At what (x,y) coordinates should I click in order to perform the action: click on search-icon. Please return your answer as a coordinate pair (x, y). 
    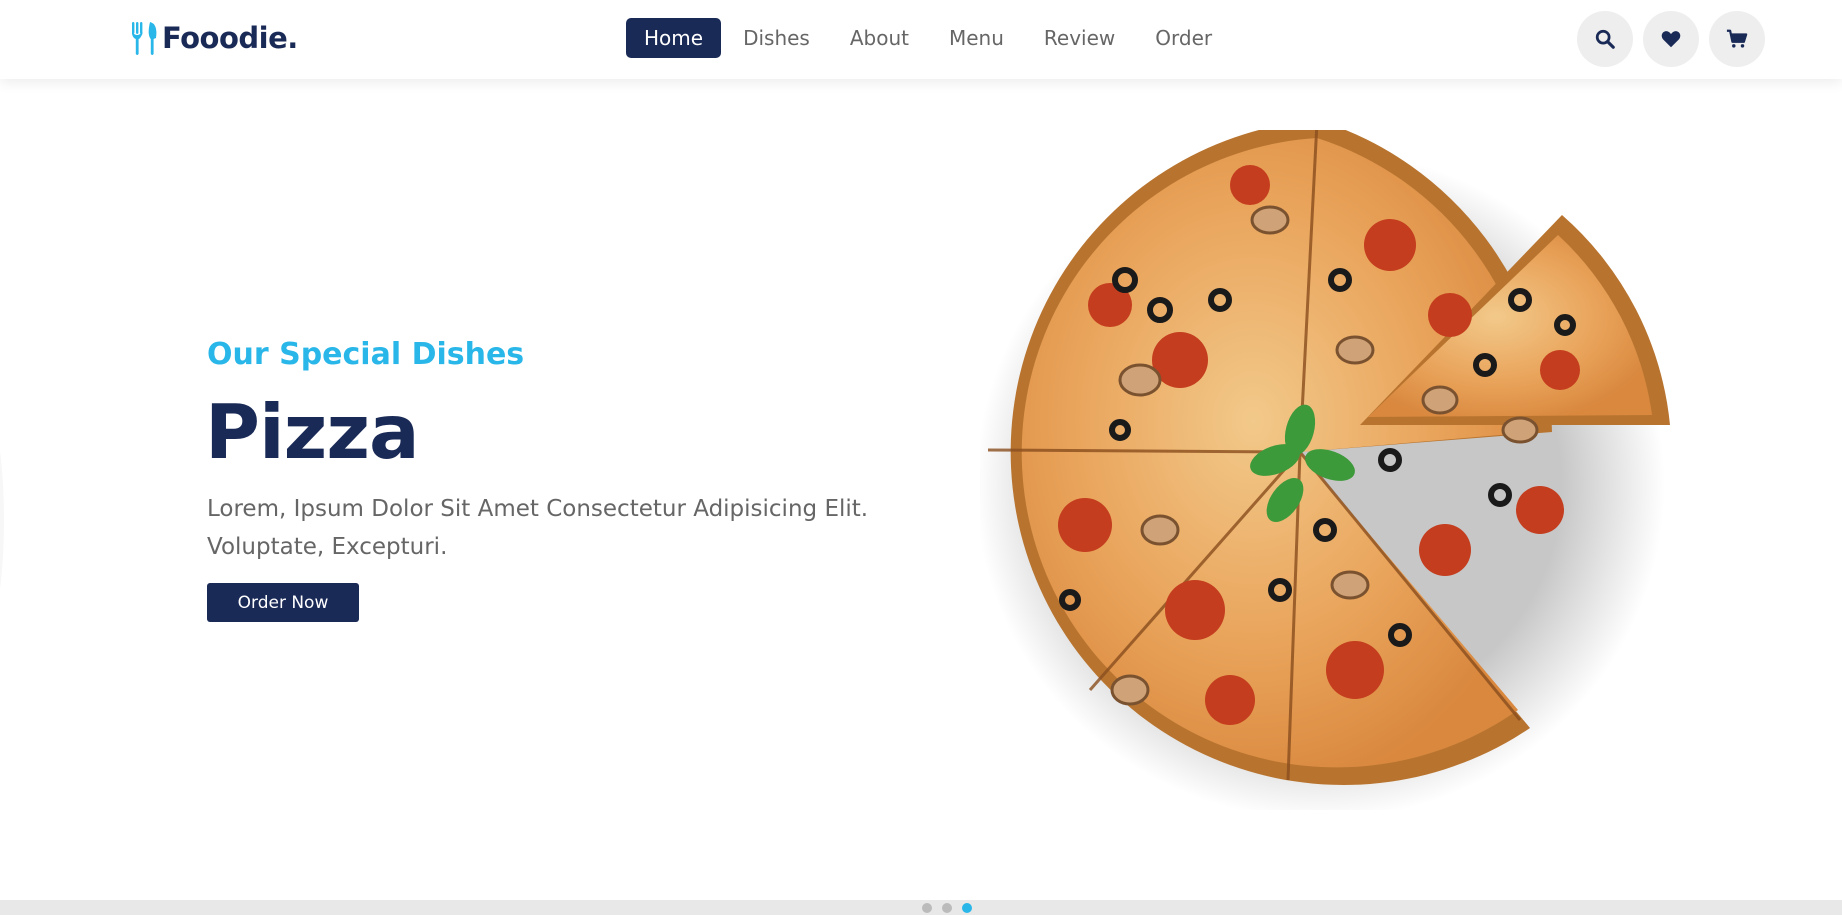
    Looking at the image, I should click on (1605, 39).